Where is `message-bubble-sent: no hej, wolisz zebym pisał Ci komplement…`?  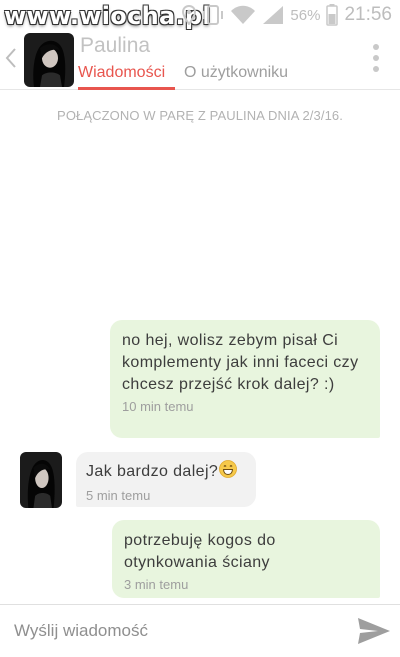
message-bubble-sent: no hej, wolisz zebym pisał Ci komplement… is located at coordinates (245, 379).